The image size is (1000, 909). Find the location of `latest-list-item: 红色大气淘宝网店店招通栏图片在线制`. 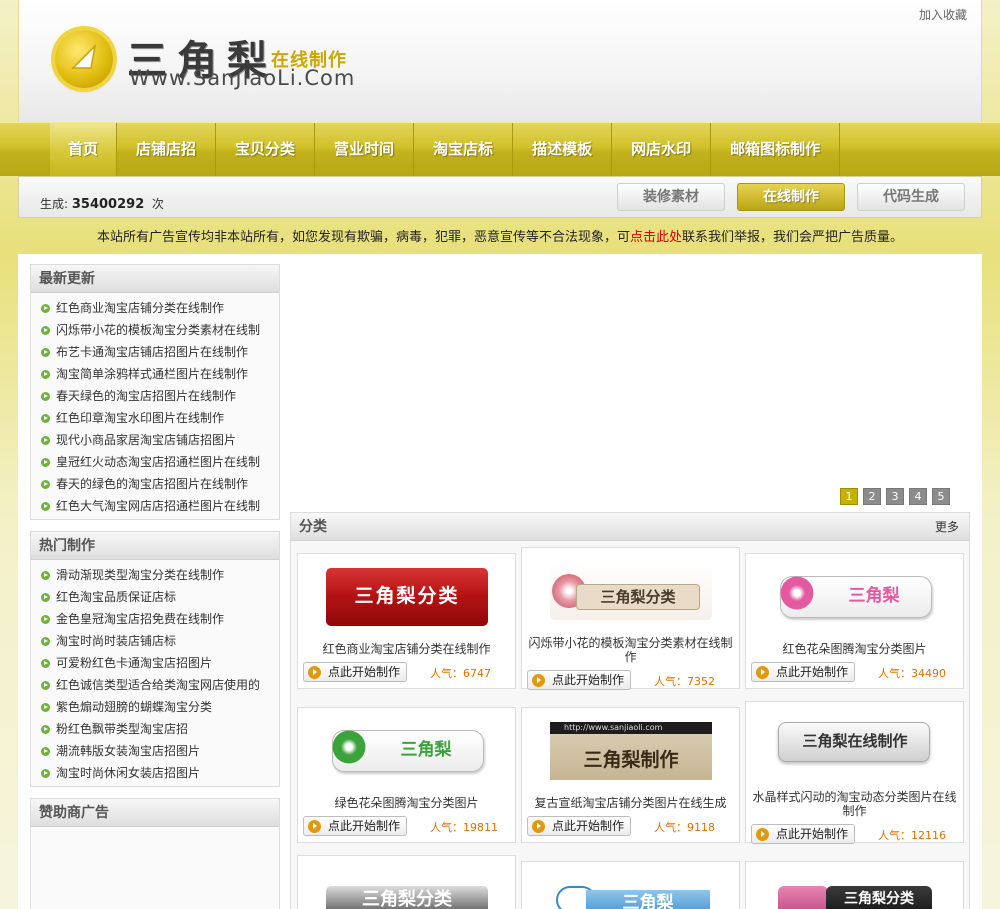

latest-list-item: 红色大气淘宝网店店招通栏图片在线制 is located at coordinates (160, 506).